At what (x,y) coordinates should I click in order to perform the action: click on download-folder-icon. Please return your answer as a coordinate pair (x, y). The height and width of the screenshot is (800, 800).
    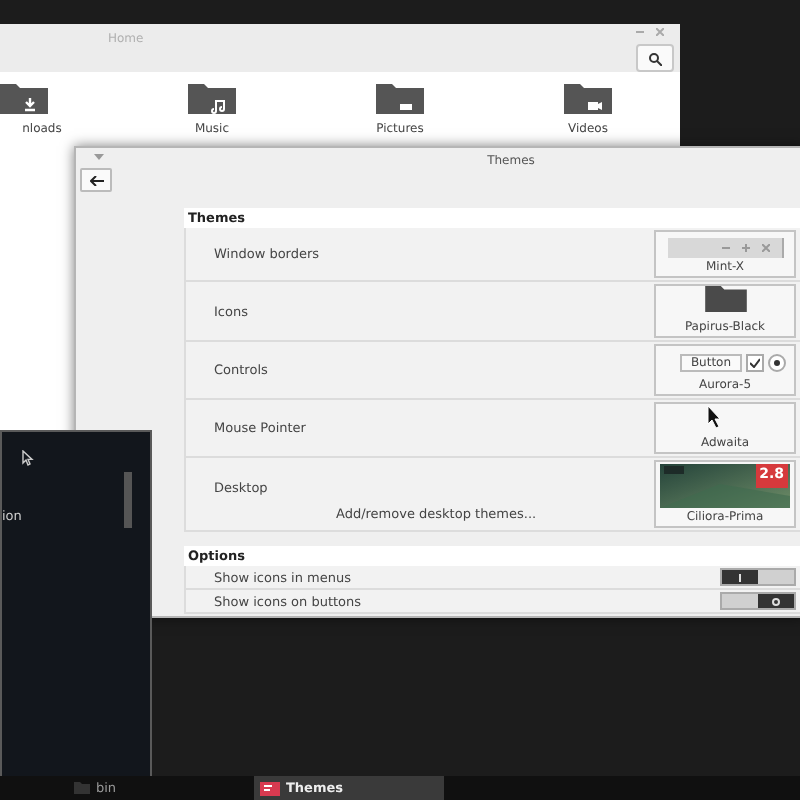
    Looking at the image, I should click on (24, 98).